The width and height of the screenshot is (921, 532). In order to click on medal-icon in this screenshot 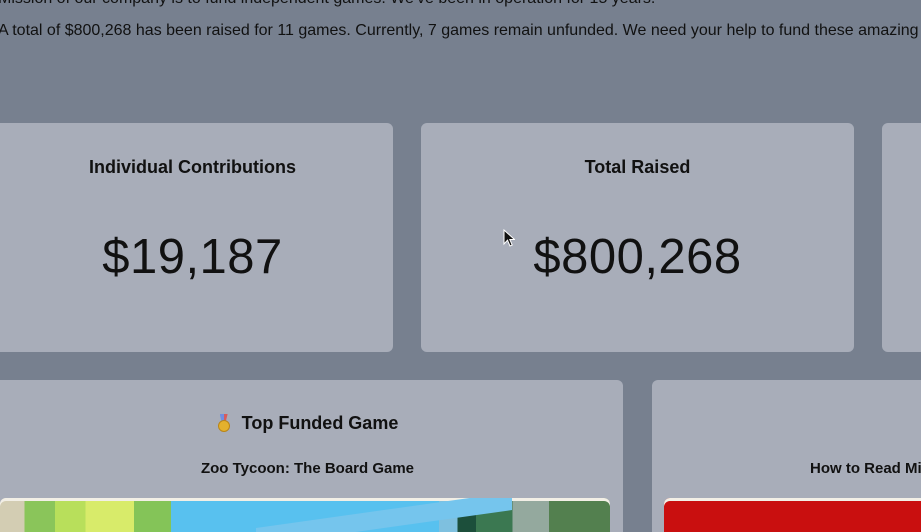, I will do `click(224, 423)`.